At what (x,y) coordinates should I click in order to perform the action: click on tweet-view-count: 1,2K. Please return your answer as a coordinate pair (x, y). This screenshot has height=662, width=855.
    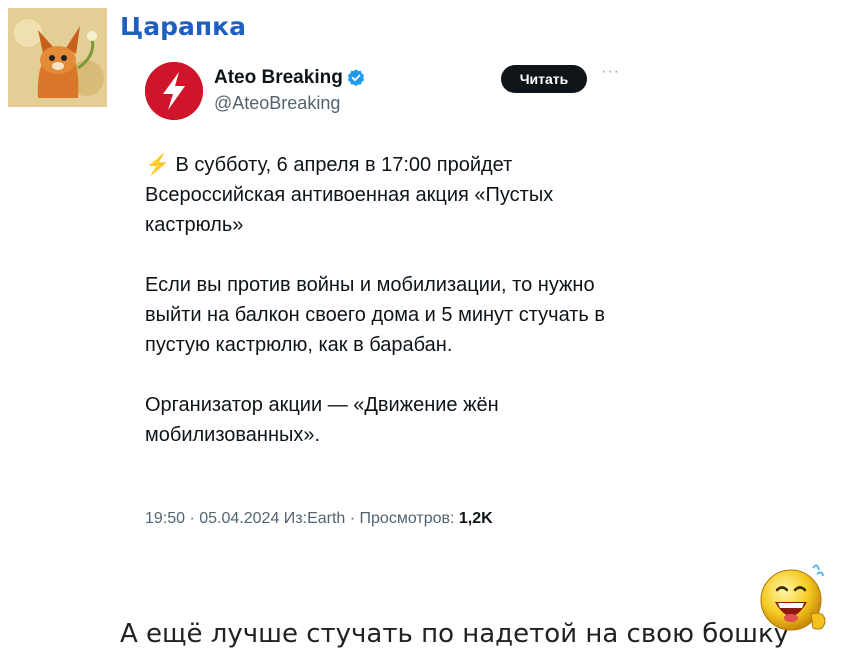
    Looking at the image, I should click on (475, 518).